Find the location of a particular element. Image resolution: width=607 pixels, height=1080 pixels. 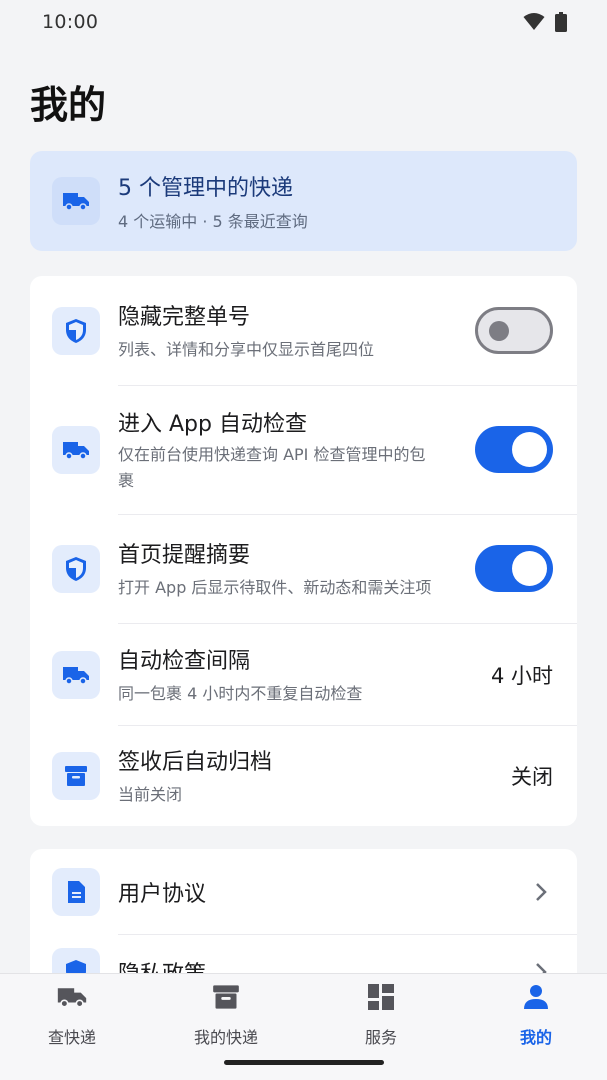

nav-label: 我的快递 is located at coordinates (225, 1037).